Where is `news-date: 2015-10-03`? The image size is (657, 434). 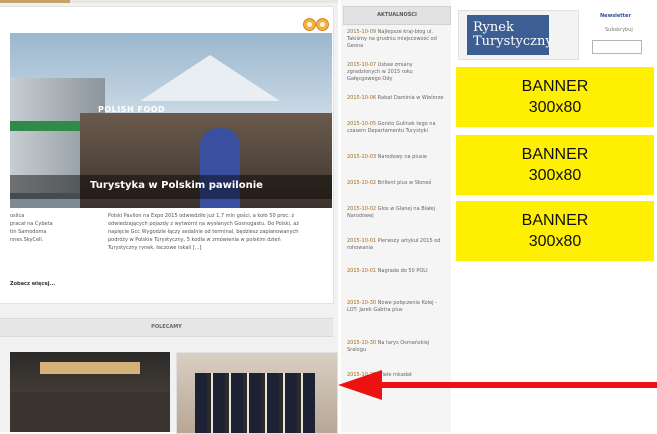 news-date: 2015-10-03 is located at coordinates (362, 157).